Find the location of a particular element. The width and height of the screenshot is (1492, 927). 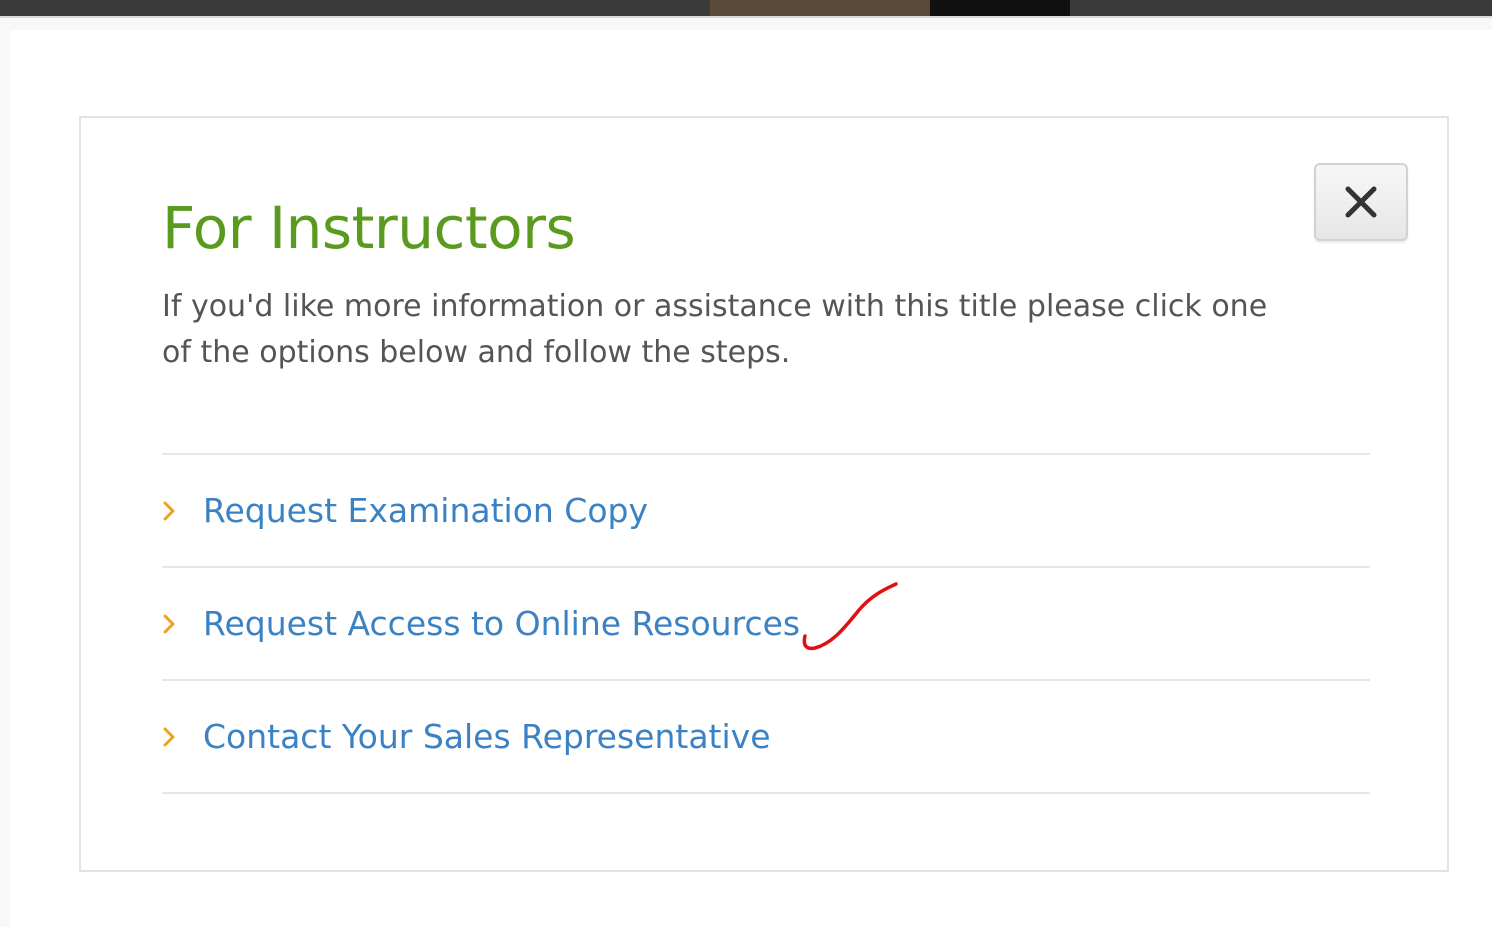

option-label: Request Access to Online Resources is located at coordinates (501, 624).